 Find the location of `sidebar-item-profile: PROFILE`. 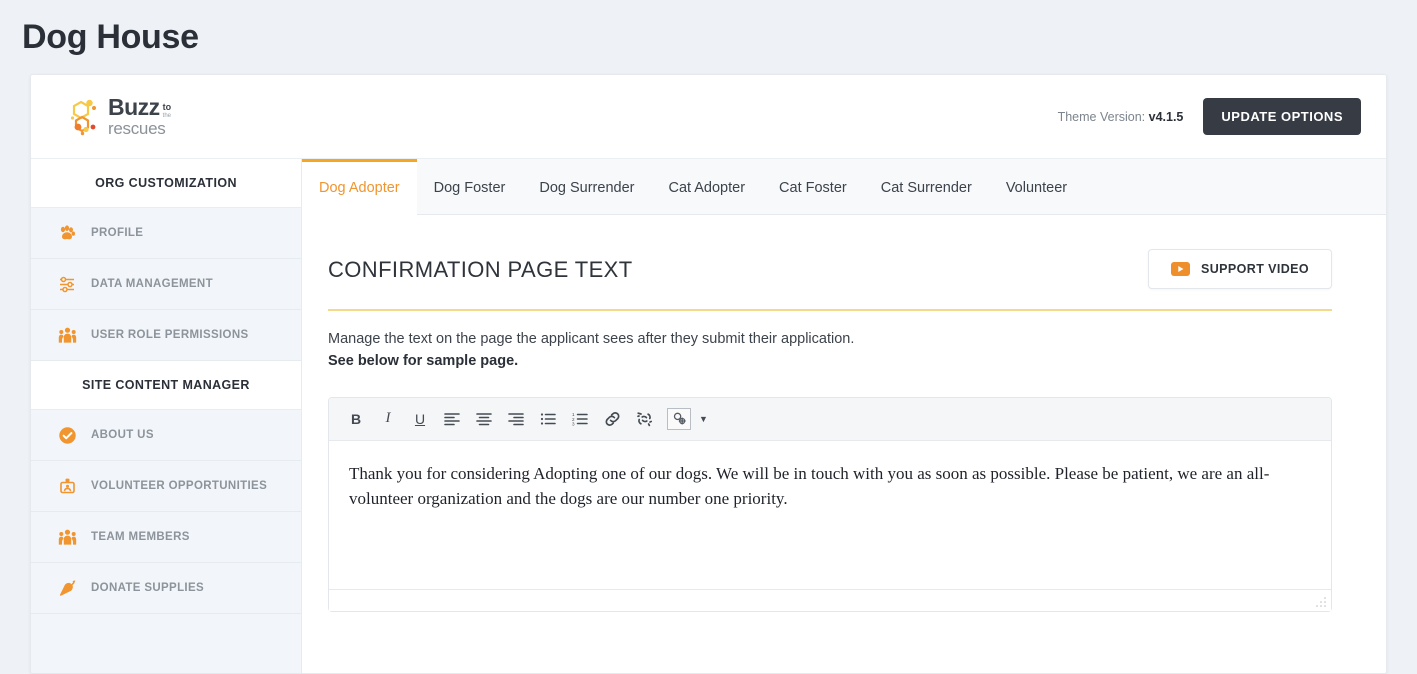

sidebar-item-profile: PROFILE is located at coordinates (166, 233).